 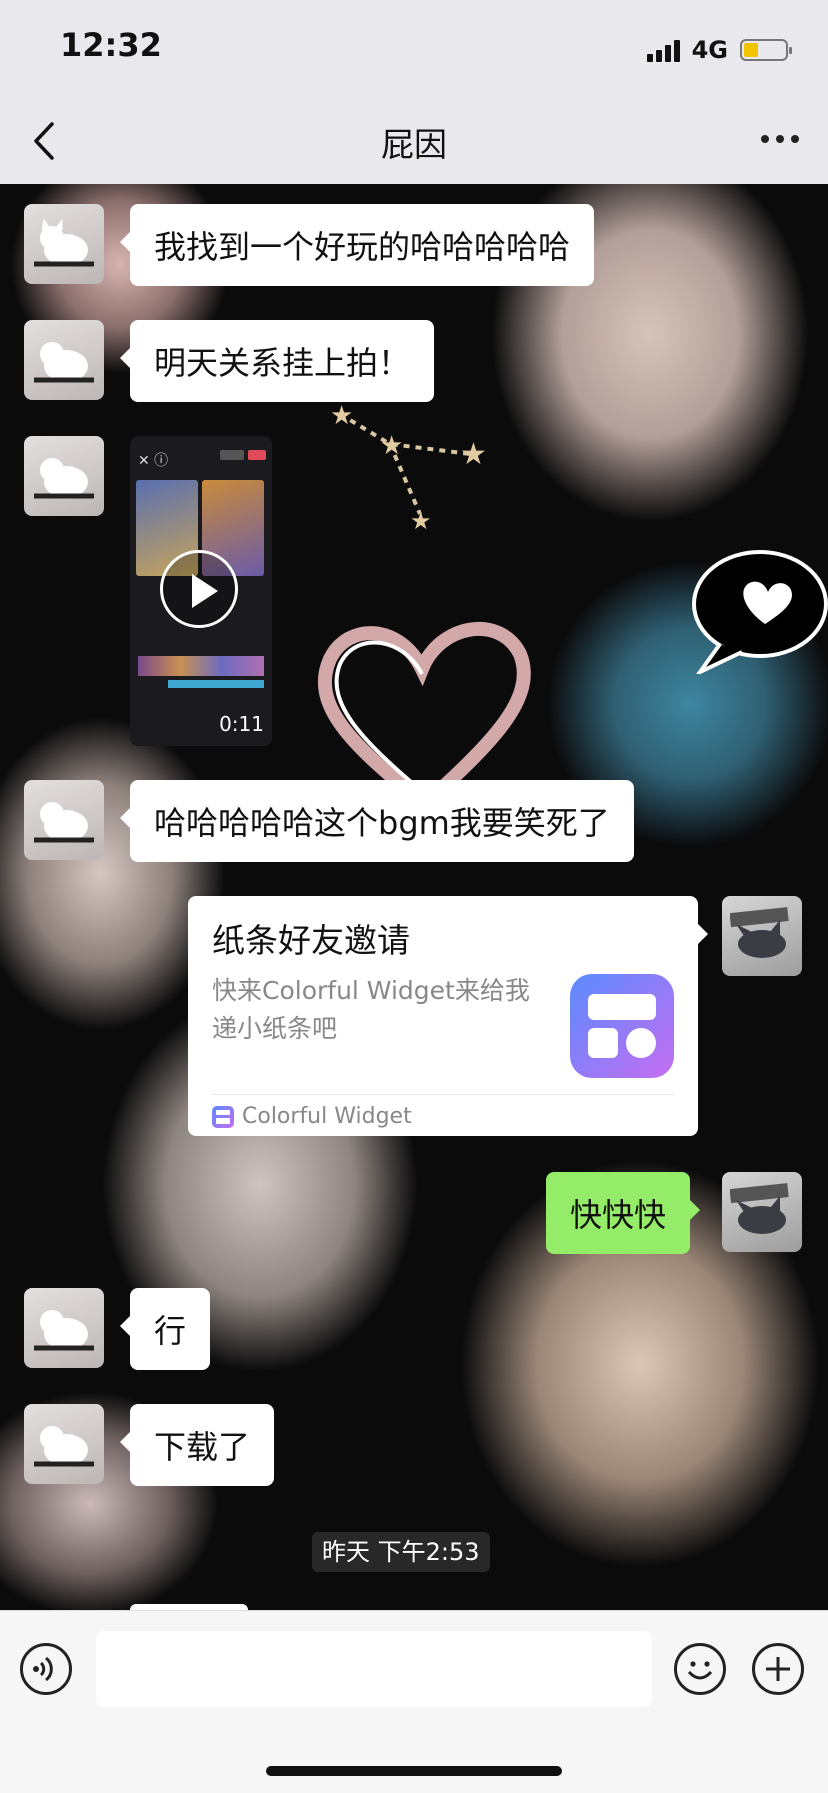 I want to click on more-dots-icon, so click(x=780, y=139).